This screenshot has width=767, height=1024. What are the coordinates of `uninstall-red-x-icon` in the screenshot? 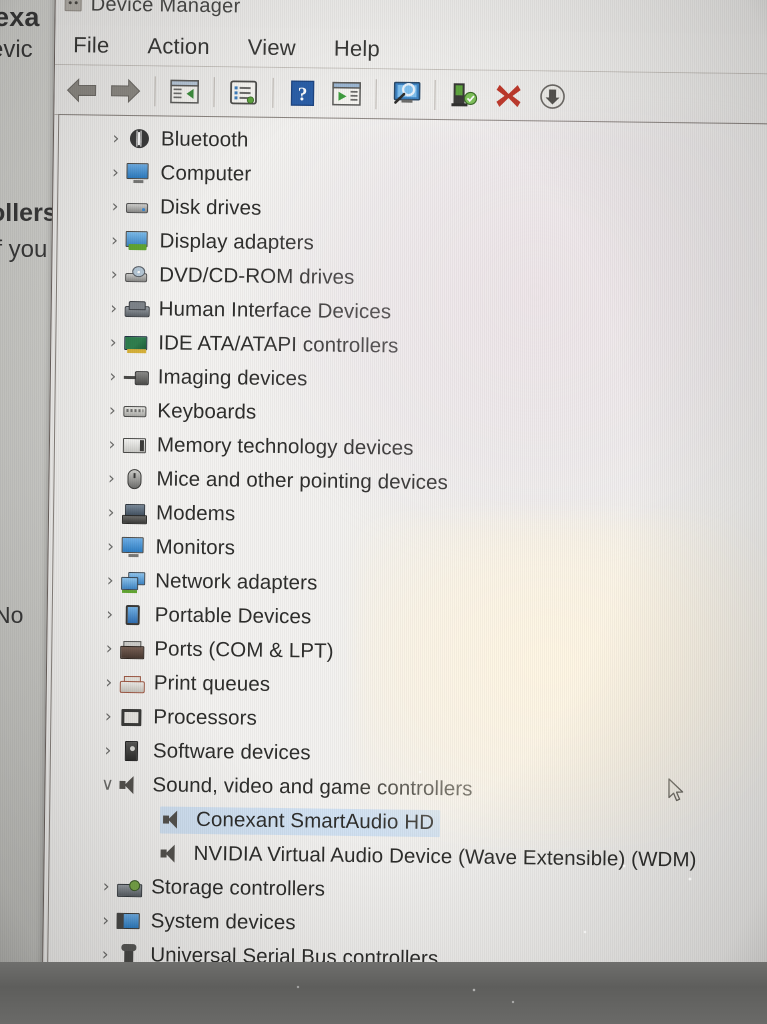 It's located at (508, 95).